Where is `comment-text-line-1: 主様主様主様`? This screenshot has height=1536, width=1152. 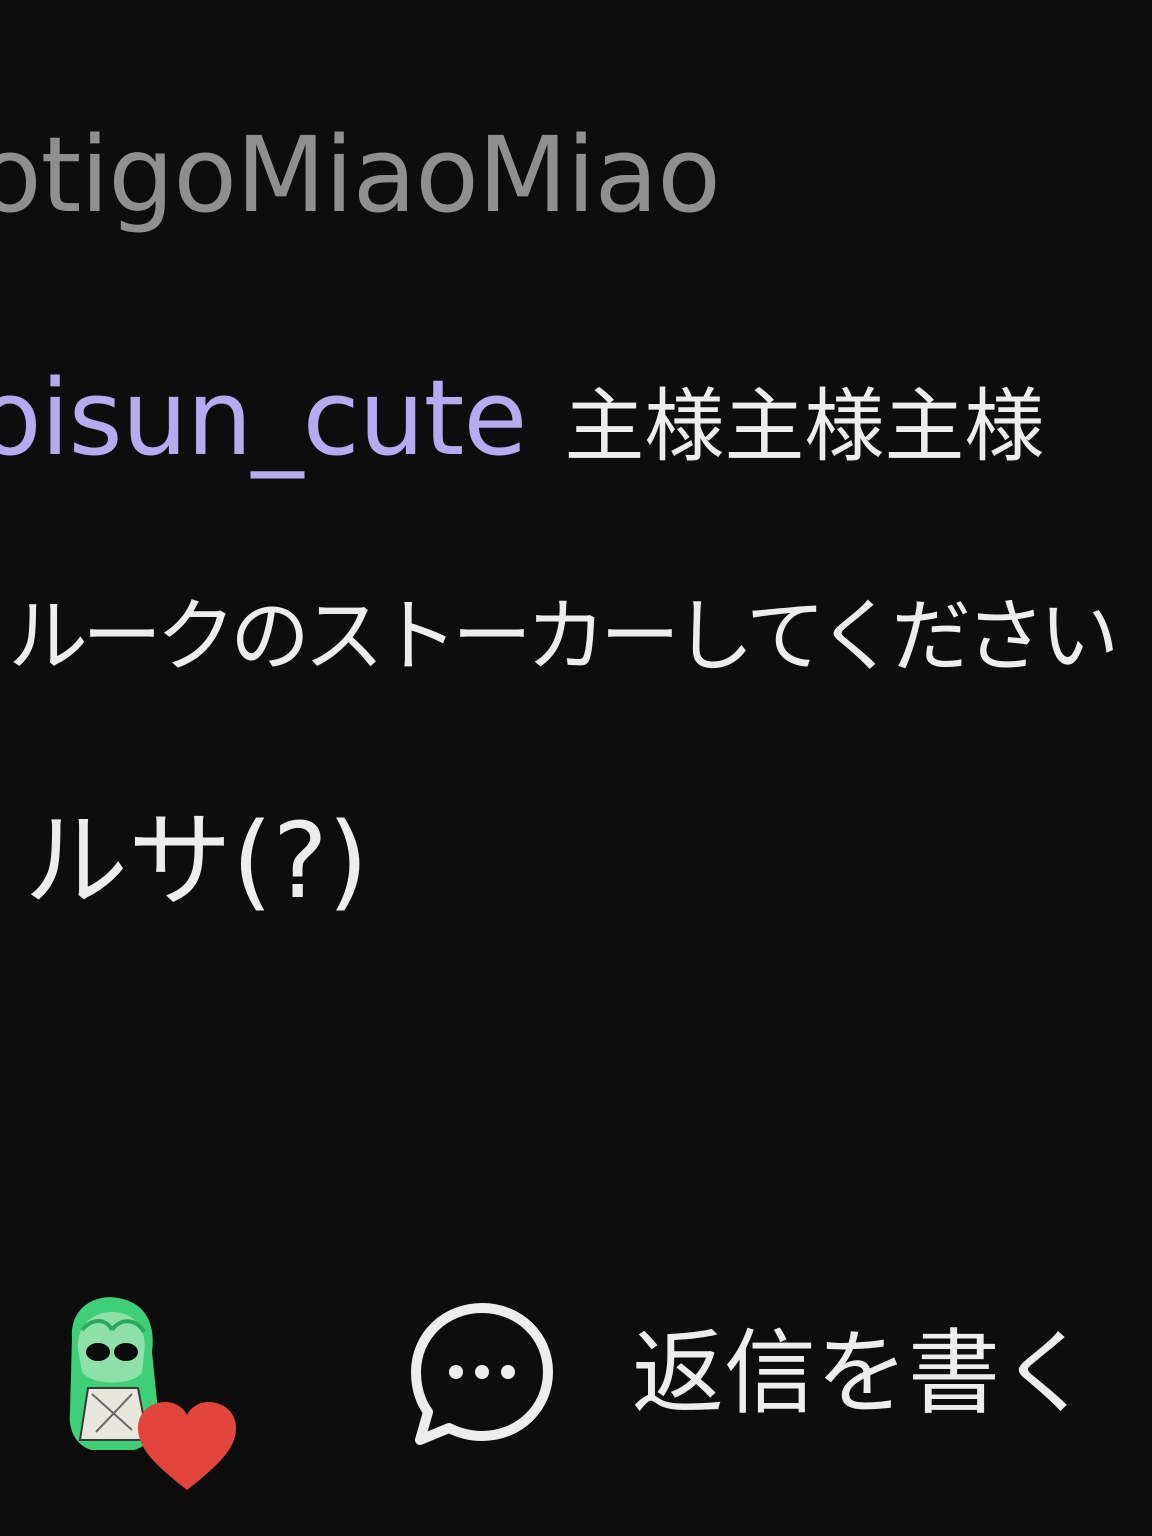
comment-text-line-1: 主様主様主様 is located at coordinates (804, 426).